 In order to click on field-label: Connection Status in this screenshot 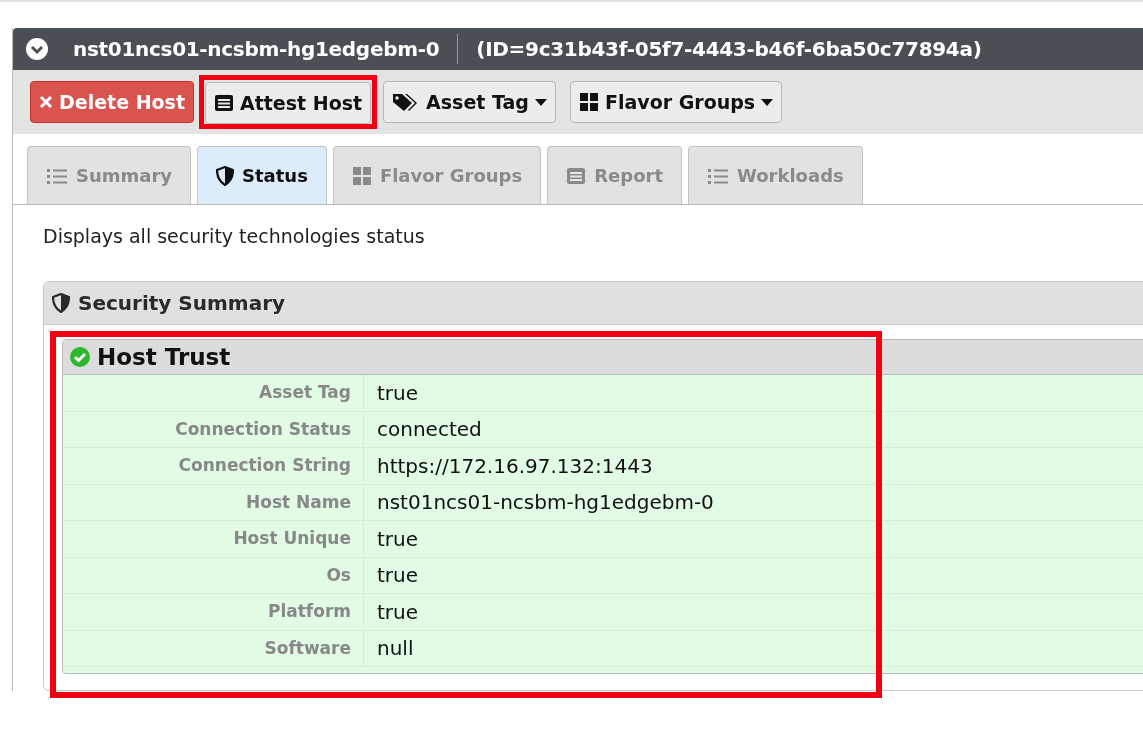, I will do `click(213, 429)`.